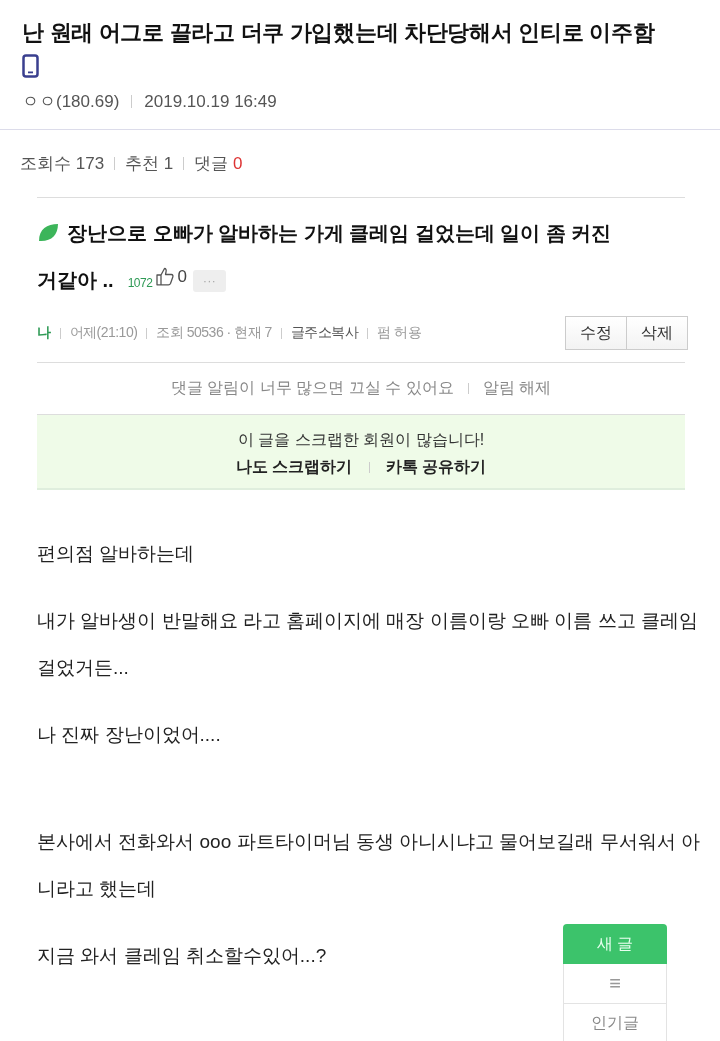 The image size is (720, 1041). What do you see at coordinates (312, 388) in the screenshot?
I see `notice-text: 댓글 알림이 너무 많으면 끄실 수 있어요` at bounding box center [312, 388].